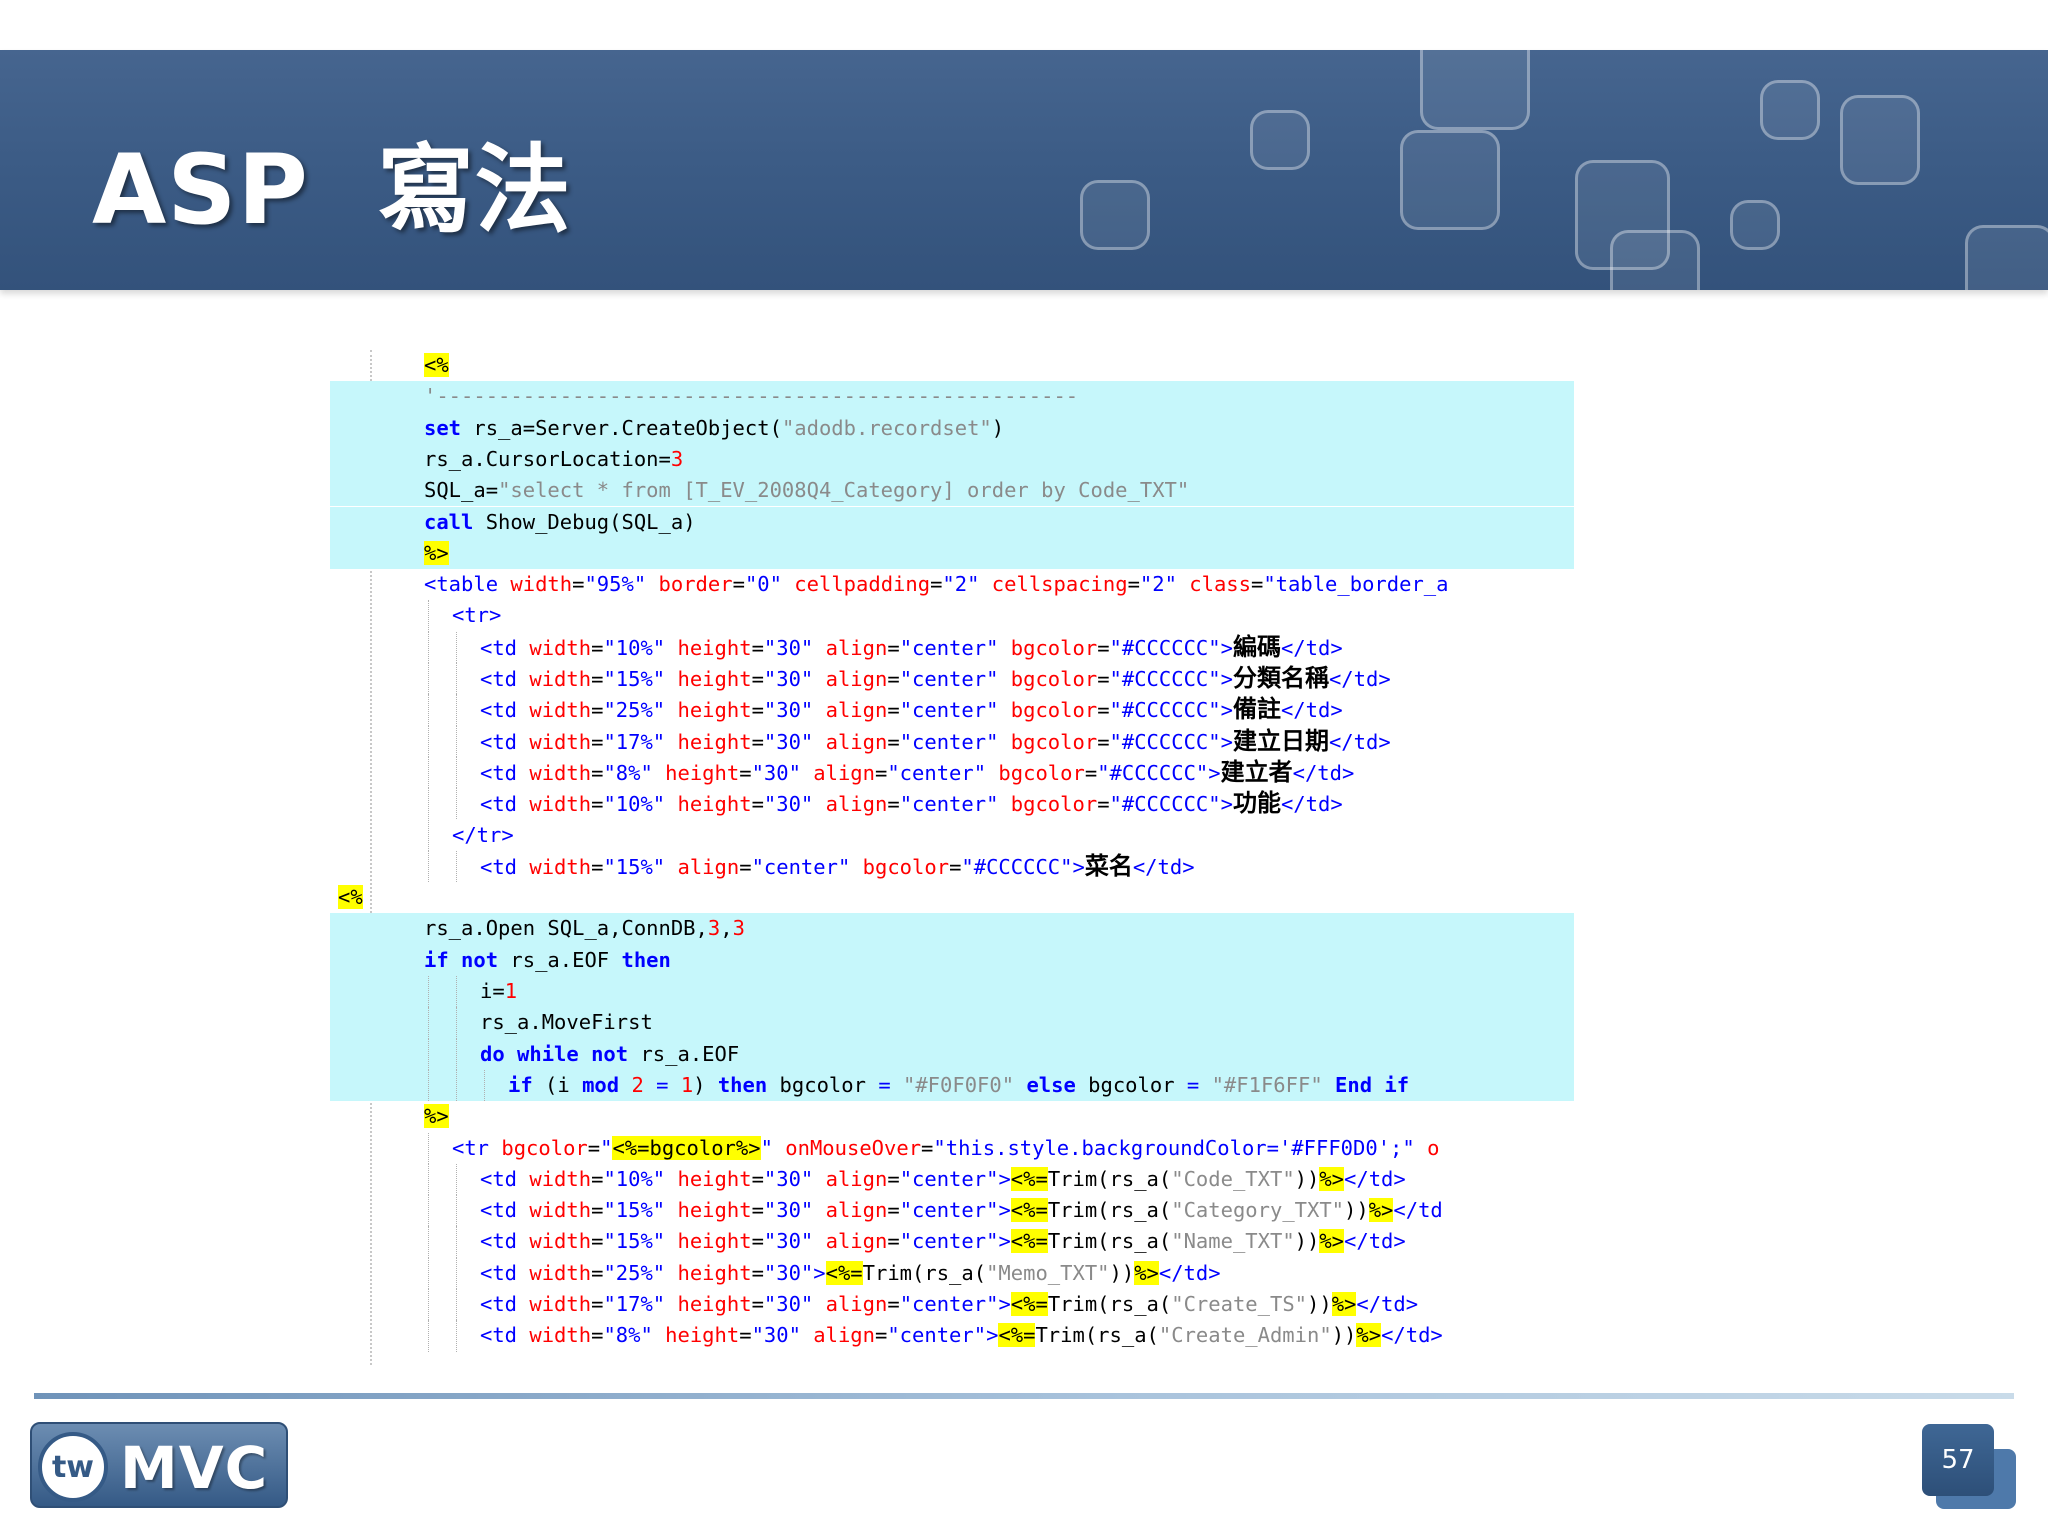  What do you see at coordinates (499, 1210) in the screenshot?
I see `code-token: <td` at bounding box center [499, 1210].